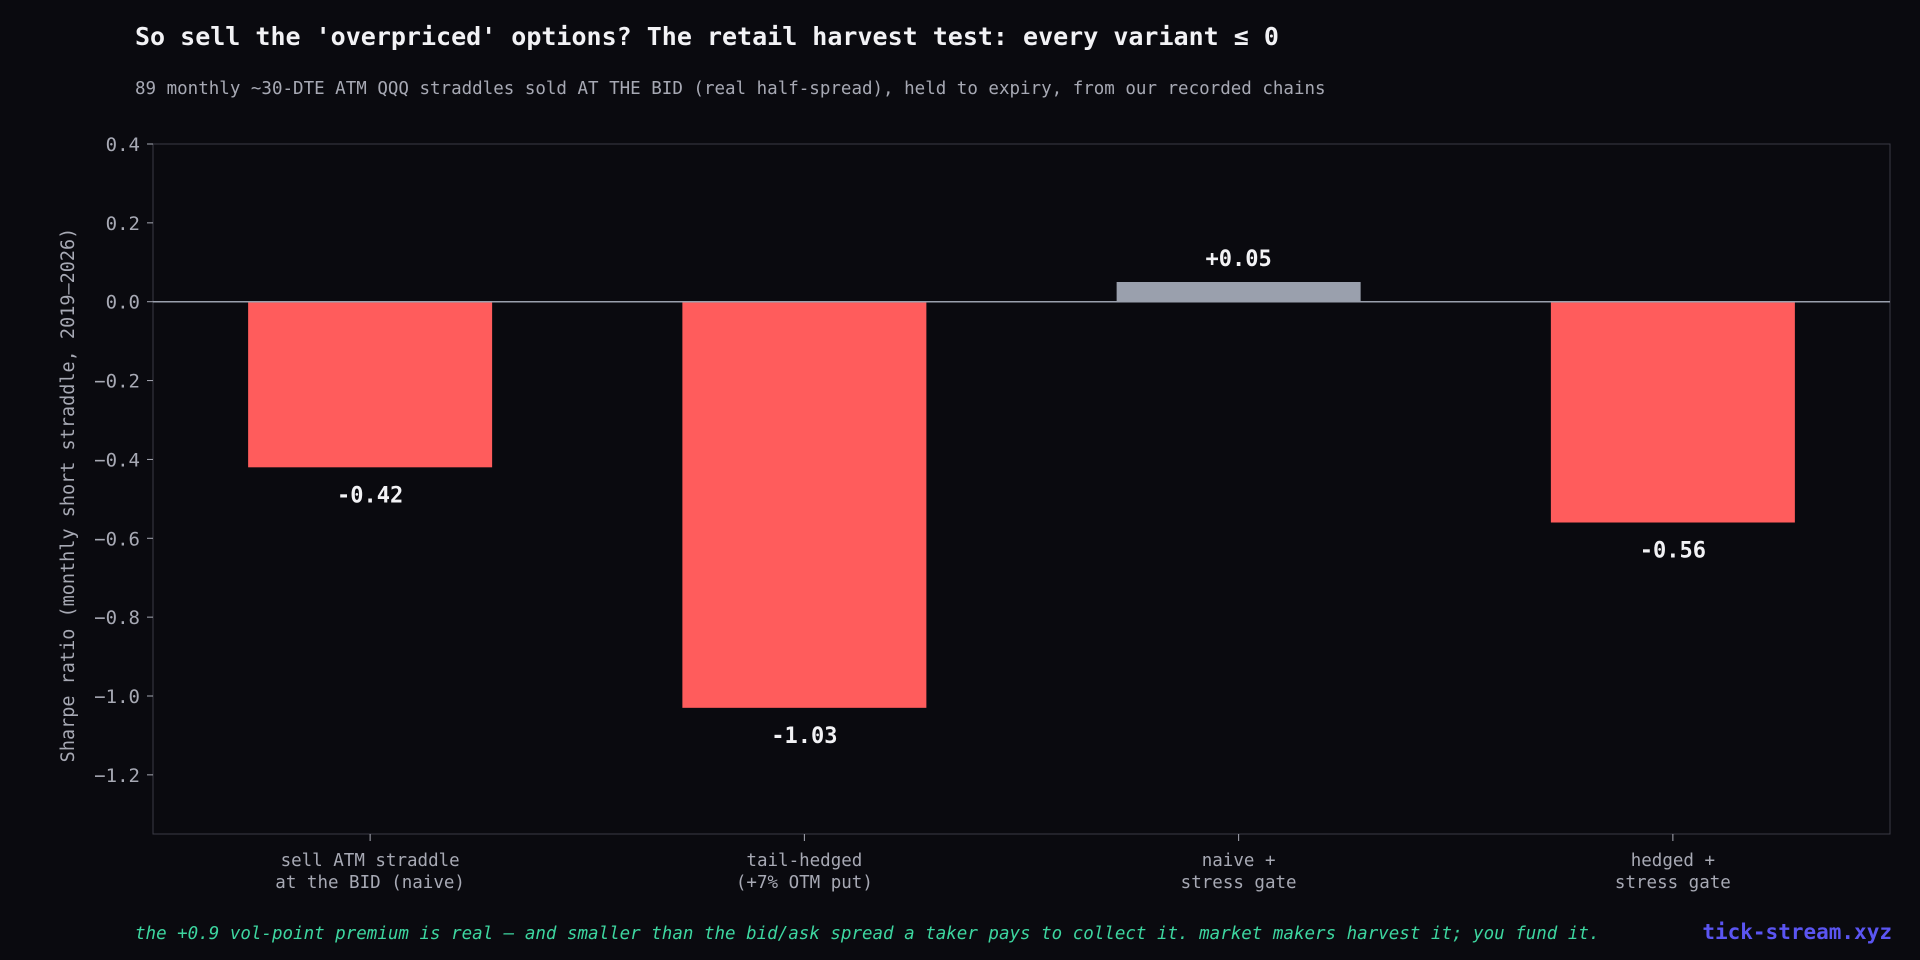 The image size is (1920, 960). Describe the element at coordinates (117, 539) in the screenshot. I see `y-tick-label: −0.6` at that location.